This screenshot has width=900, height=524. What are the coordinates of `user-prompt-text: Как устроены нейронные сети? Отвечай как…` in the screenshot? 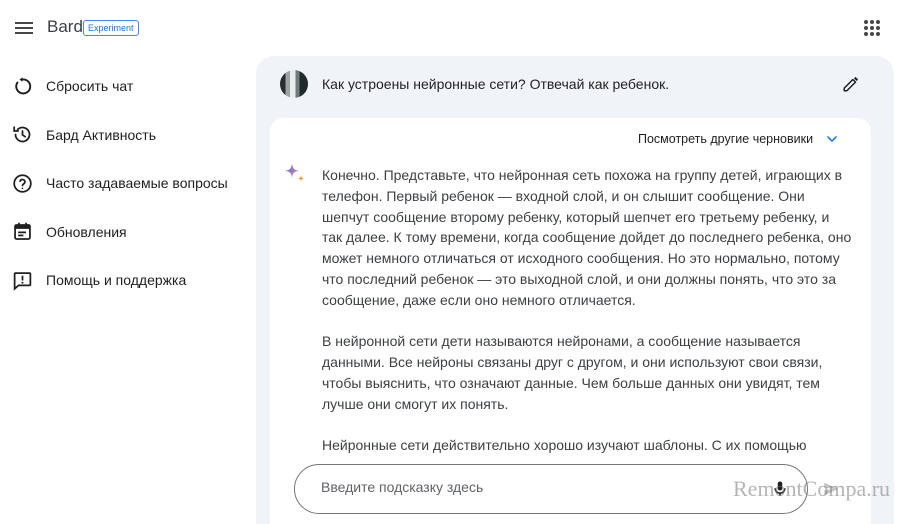 It's located at (496, 84).